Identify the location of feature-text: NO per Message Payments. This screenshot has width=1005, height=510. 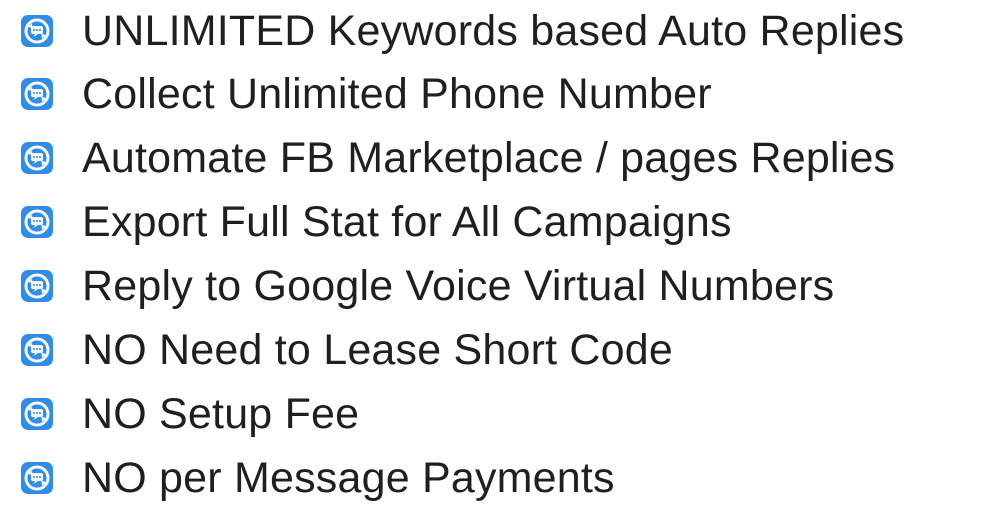
(348, 477).